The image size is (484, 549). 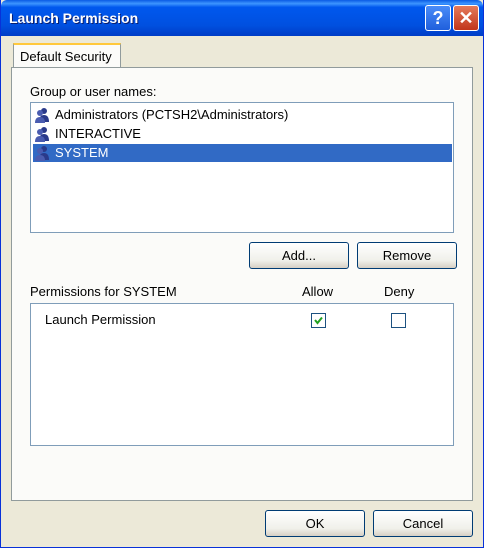 I want to click on list-item-label: INTERACTIVE, so click(x=98, y=133).